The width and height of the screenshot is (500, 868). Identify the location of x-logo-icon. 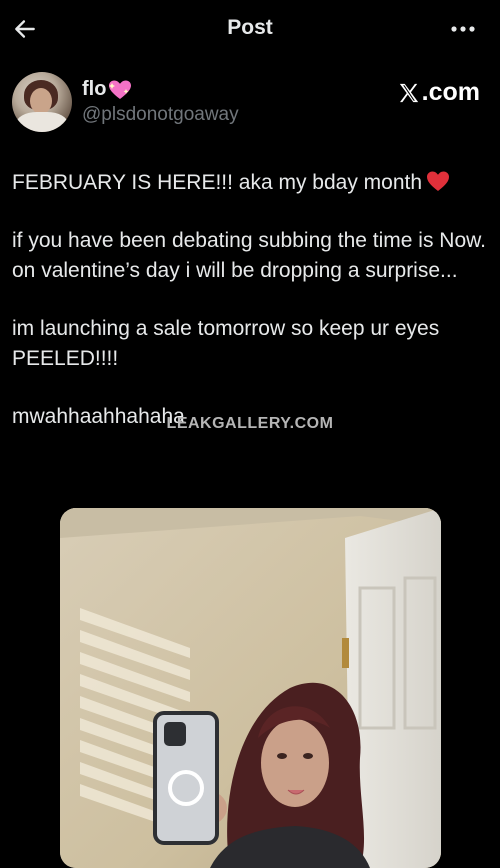
(408, 92).